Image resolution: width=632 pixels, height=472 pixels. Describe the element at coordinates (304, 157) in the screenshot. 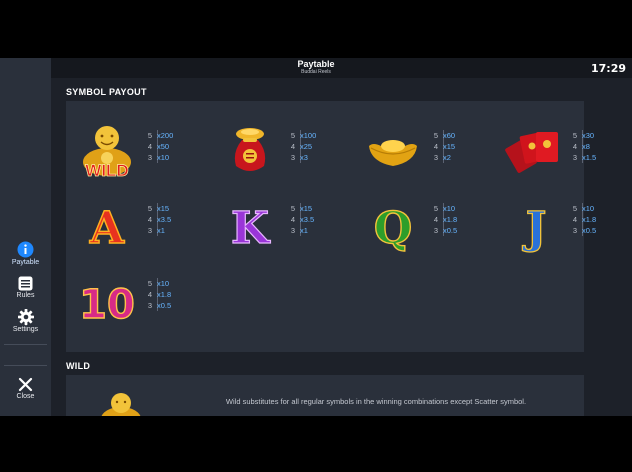

I see `payout-value: x3` at that location.